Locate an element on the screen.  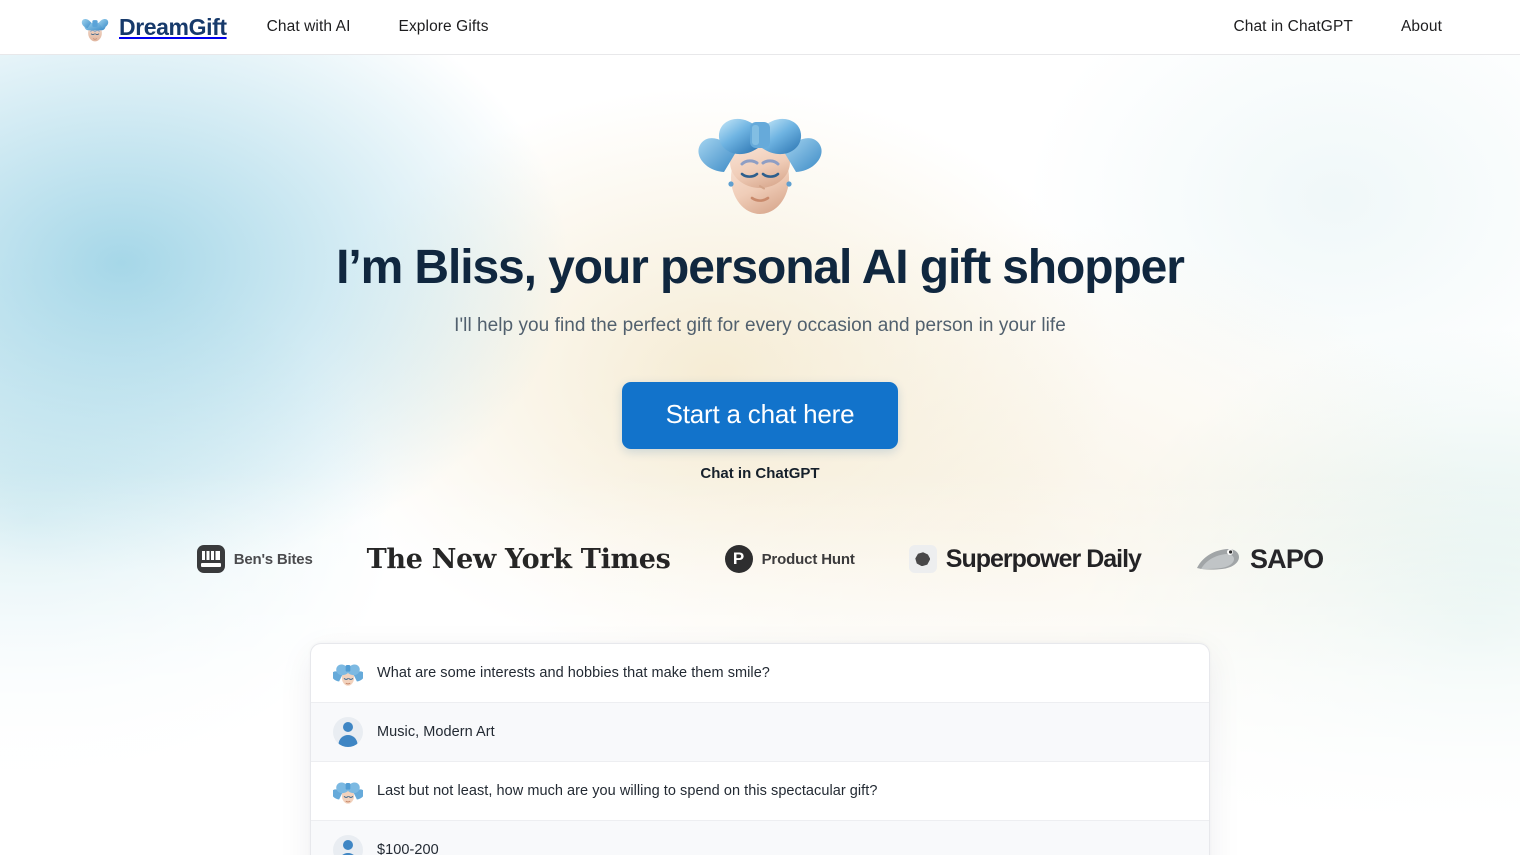
bens-bites-icon is located at coordinates (210, 559).